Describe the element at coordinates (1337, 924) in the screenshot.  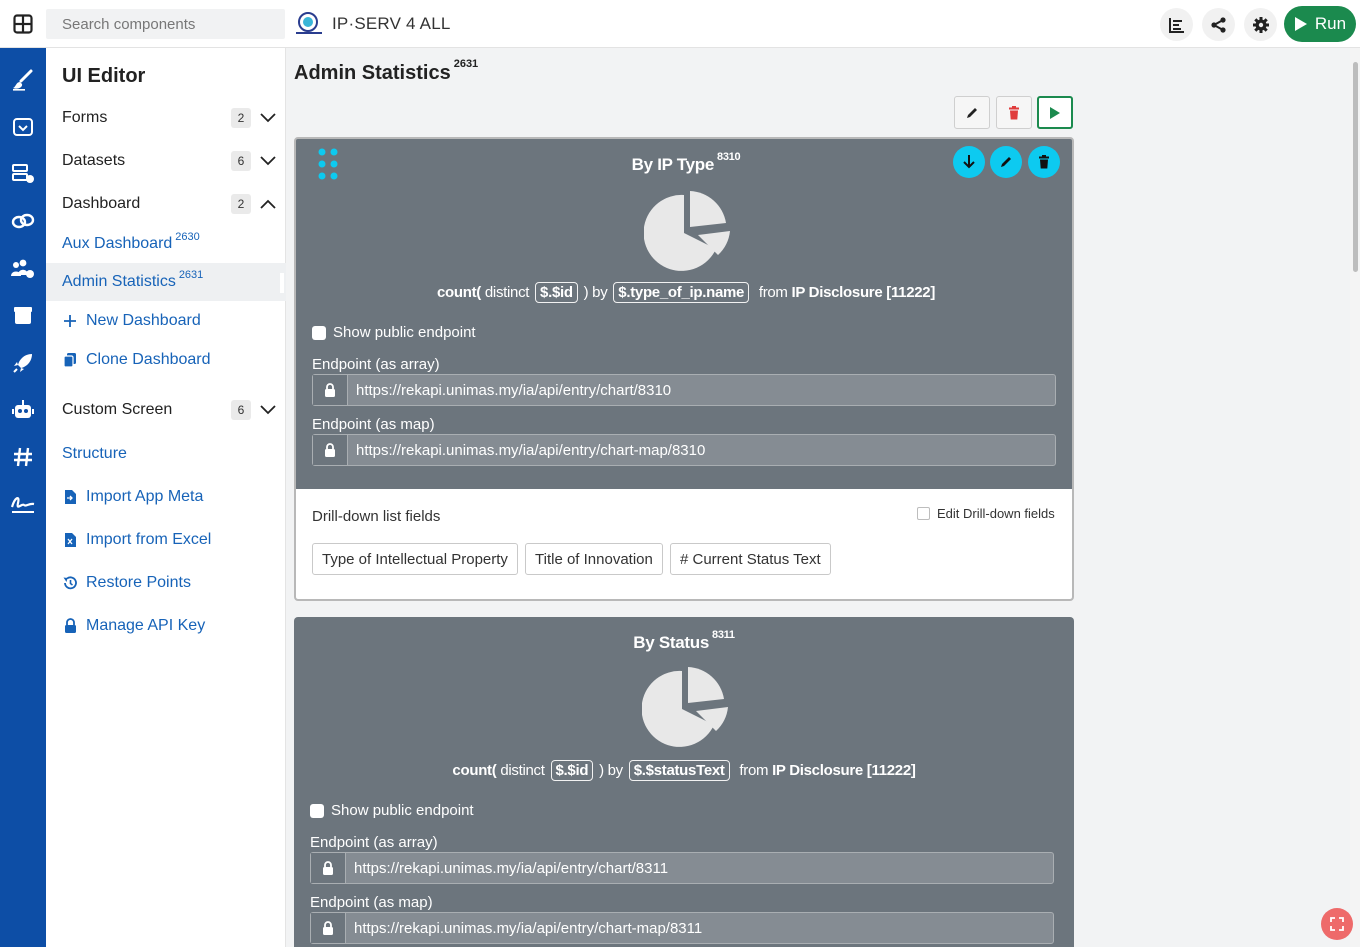
I see `fullscreen-button` at that location.